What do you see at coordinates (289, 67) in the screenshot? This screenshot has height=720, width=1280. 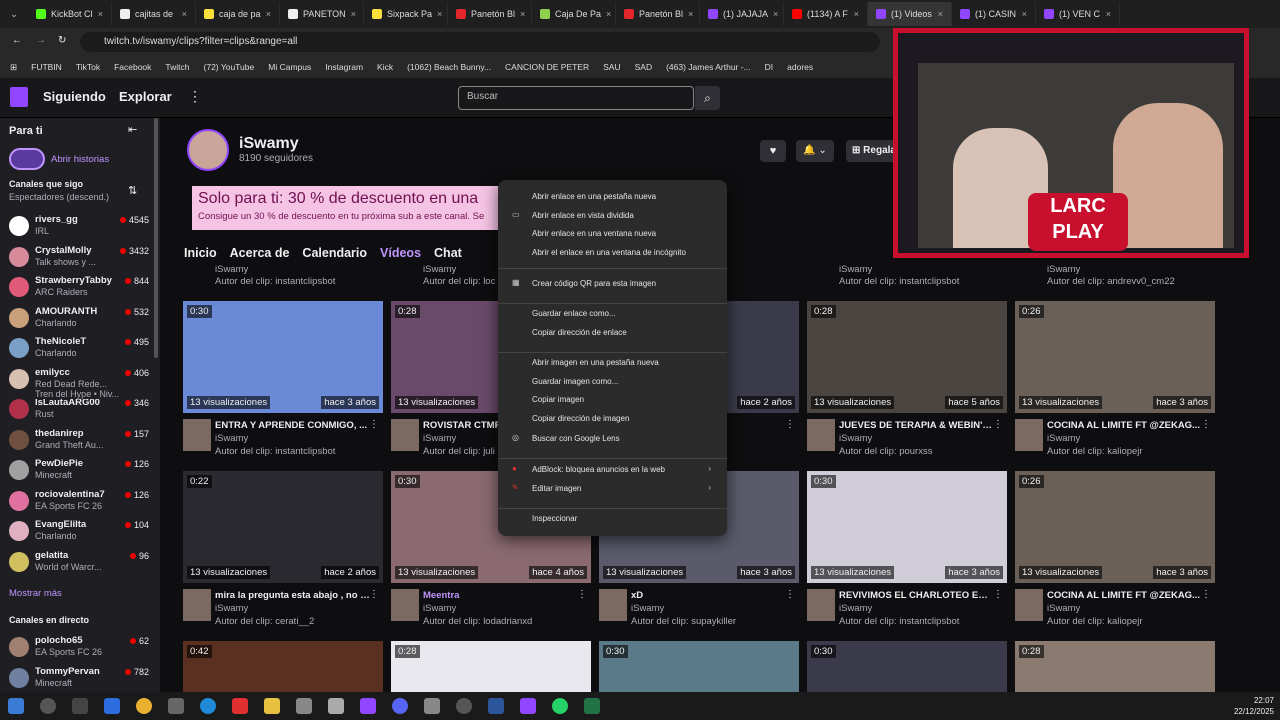 I see `bookmark-item: Mi Campus` at bounding box center [289, 67].